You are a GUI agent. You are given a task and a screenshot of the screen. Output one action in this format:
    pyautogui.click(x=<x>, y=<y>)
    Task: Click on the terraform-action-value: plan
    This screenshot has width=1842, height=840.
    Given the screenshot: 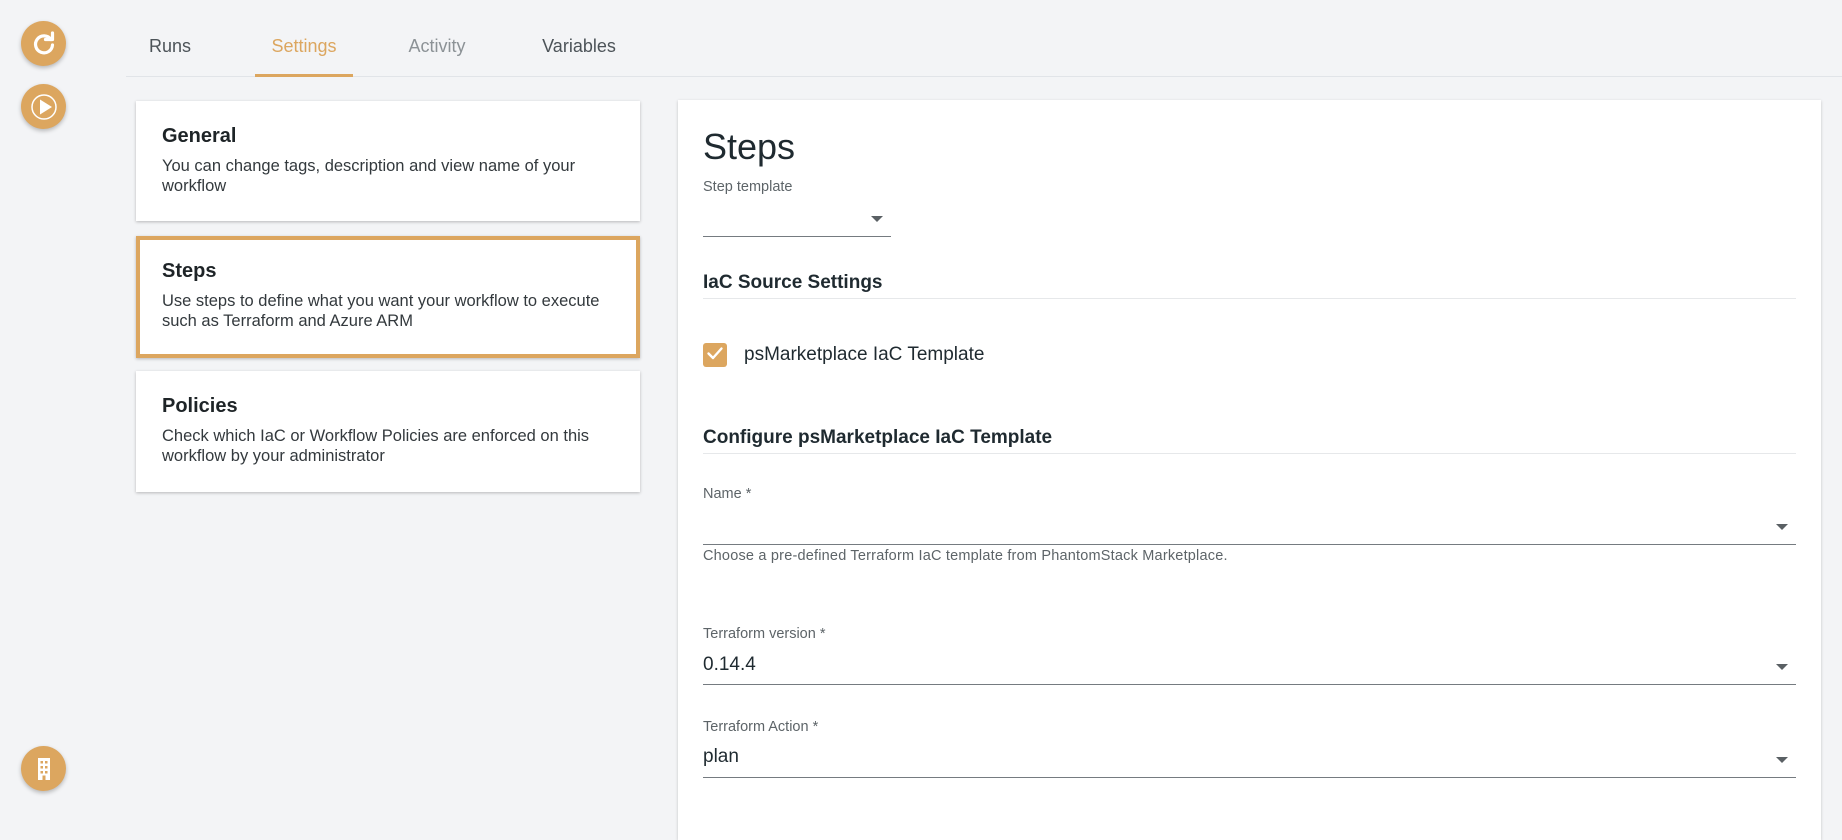 What is the action you would take?
    pyautogui.click(x=721, y=756)
    